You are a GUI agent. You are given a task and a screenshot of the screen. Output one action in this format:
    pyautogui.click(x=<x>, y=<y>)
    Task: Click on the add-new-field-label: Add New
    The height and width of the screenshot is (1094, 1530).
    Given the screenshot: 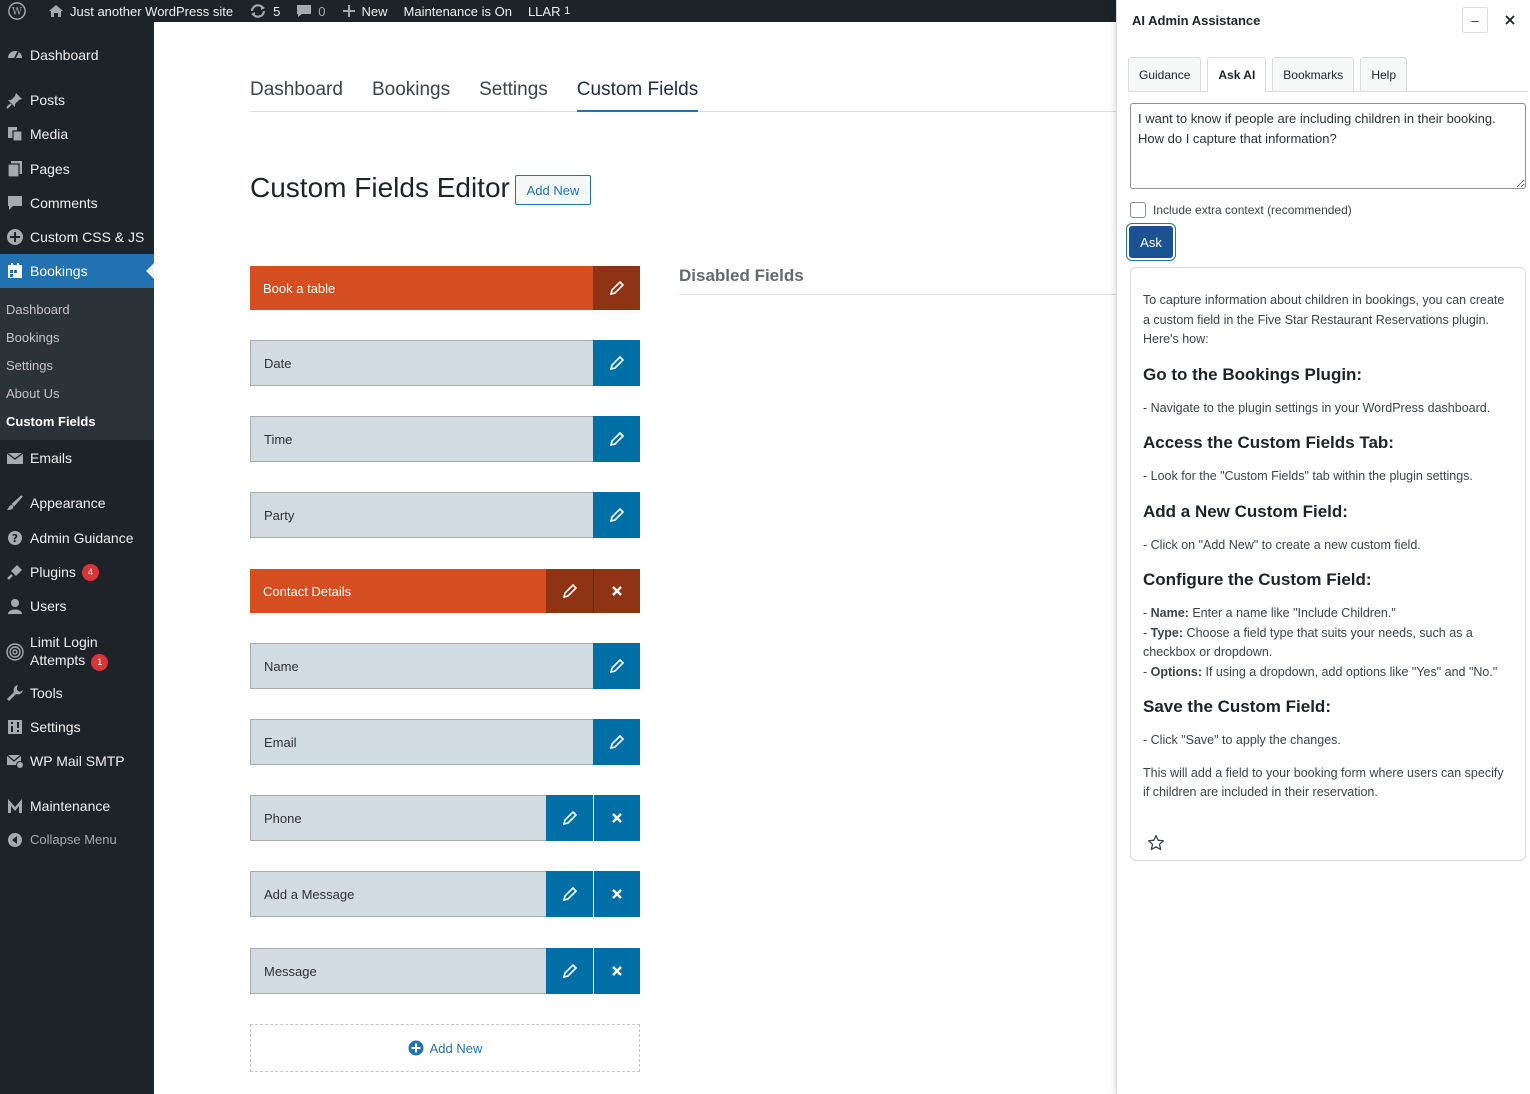 What is the action you would take?
    pyautogui.click(x=456, y=1048)
    